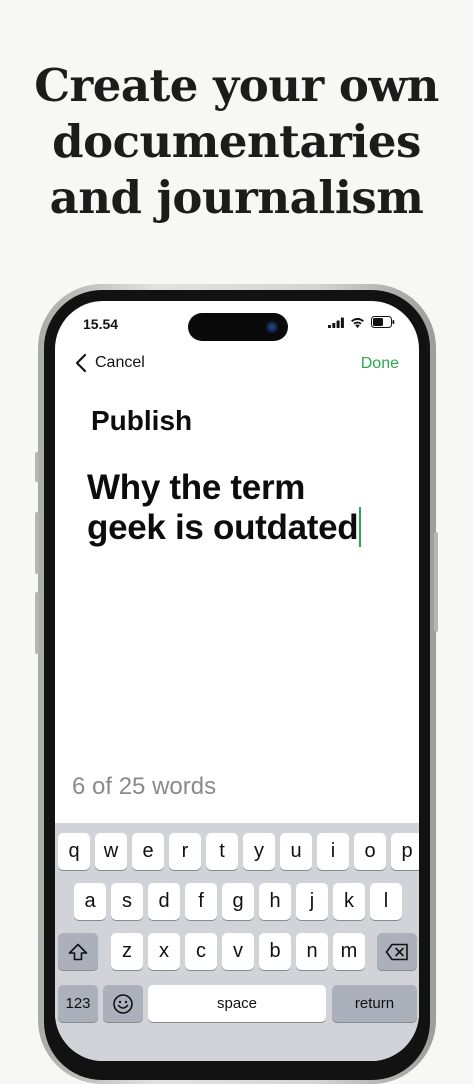 The image size is (473, 1084). Describe the element at coordinates (360, 527) in the screenshot. I see `text-caret` at that location.